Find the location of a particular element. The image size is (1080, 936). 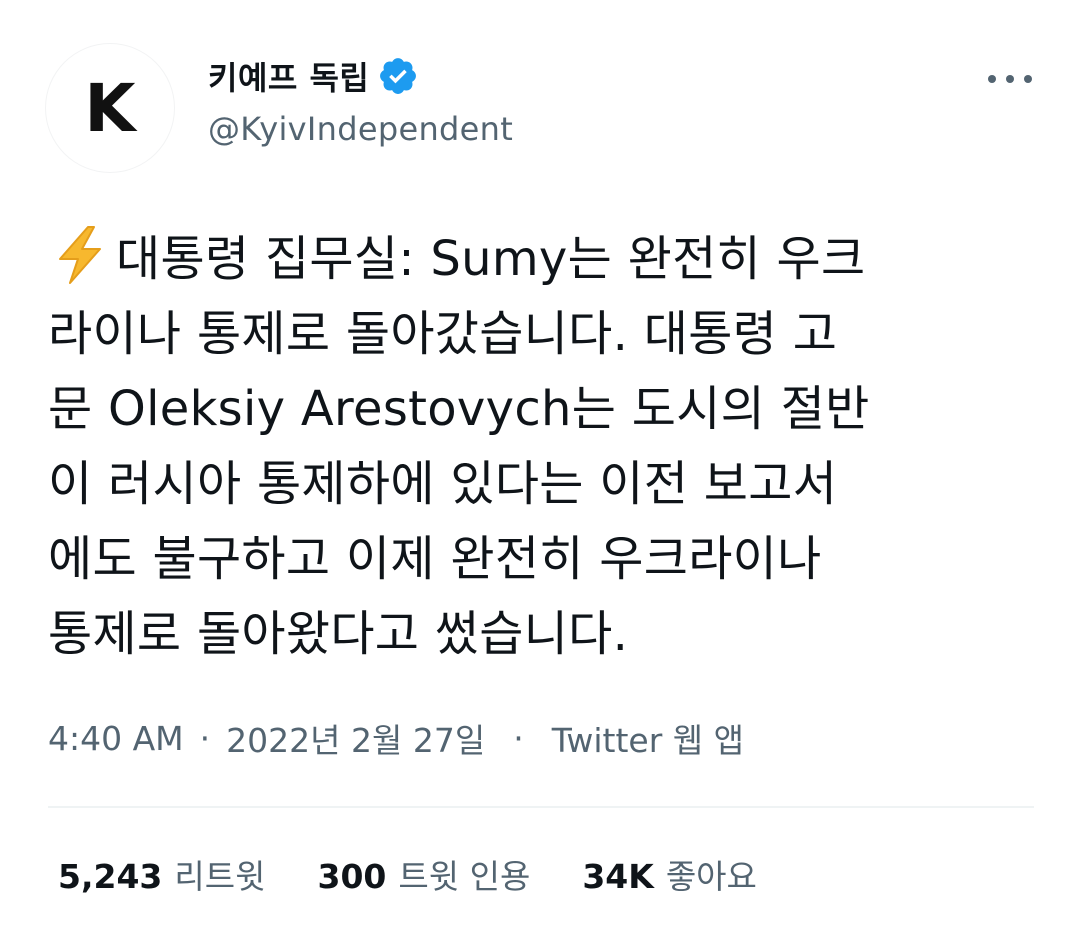

divider is located at coordinates (541, 807).